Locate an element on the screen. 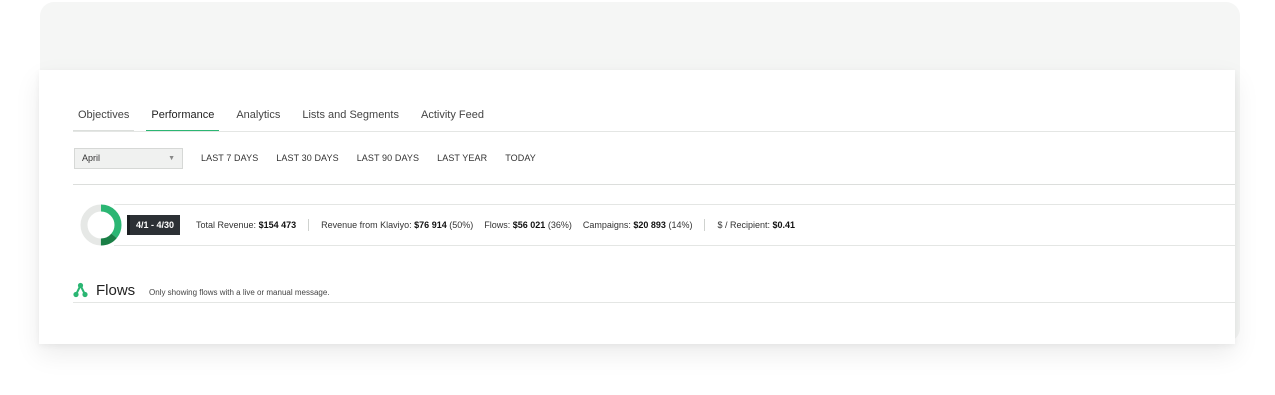 The height and width of the screenshot is (395, 1275). stat-campaigns-pct: (14%) is located at coordinates (680, 225).